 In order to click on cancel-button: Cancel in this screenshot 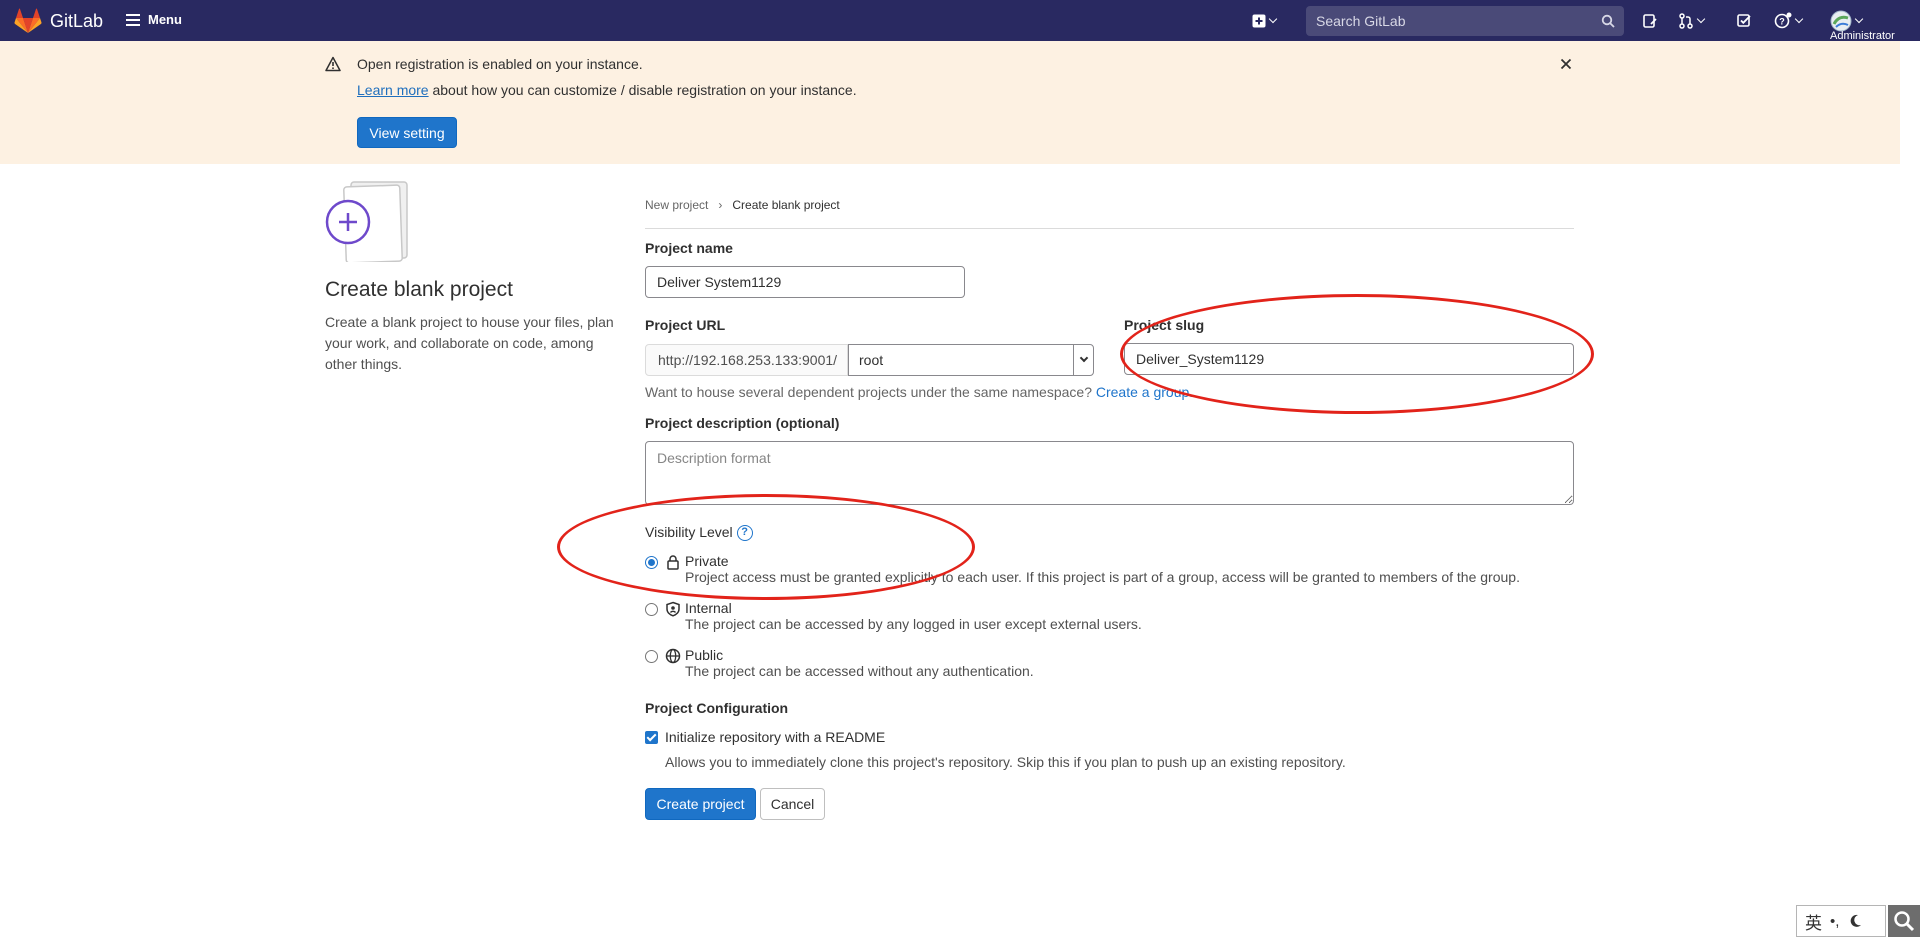, I will do `click(792, 804)`.